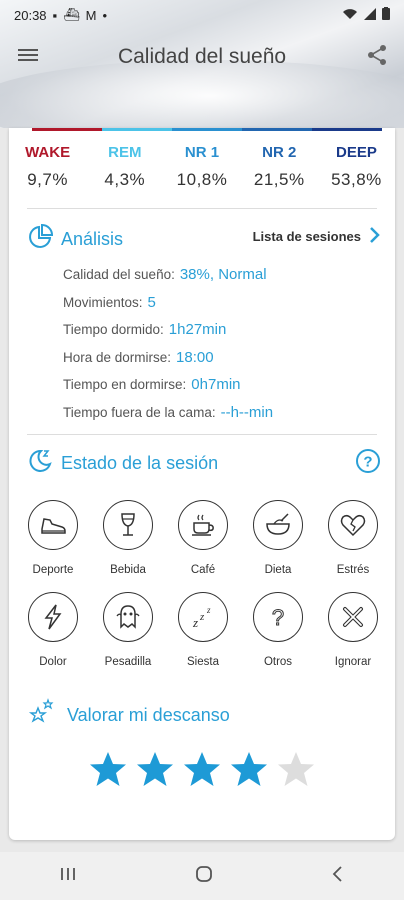  What do you see at coordinates (195, 357) in the screenshot?
I see `analysis-value: 18:00` at bounding box center [195, 357].